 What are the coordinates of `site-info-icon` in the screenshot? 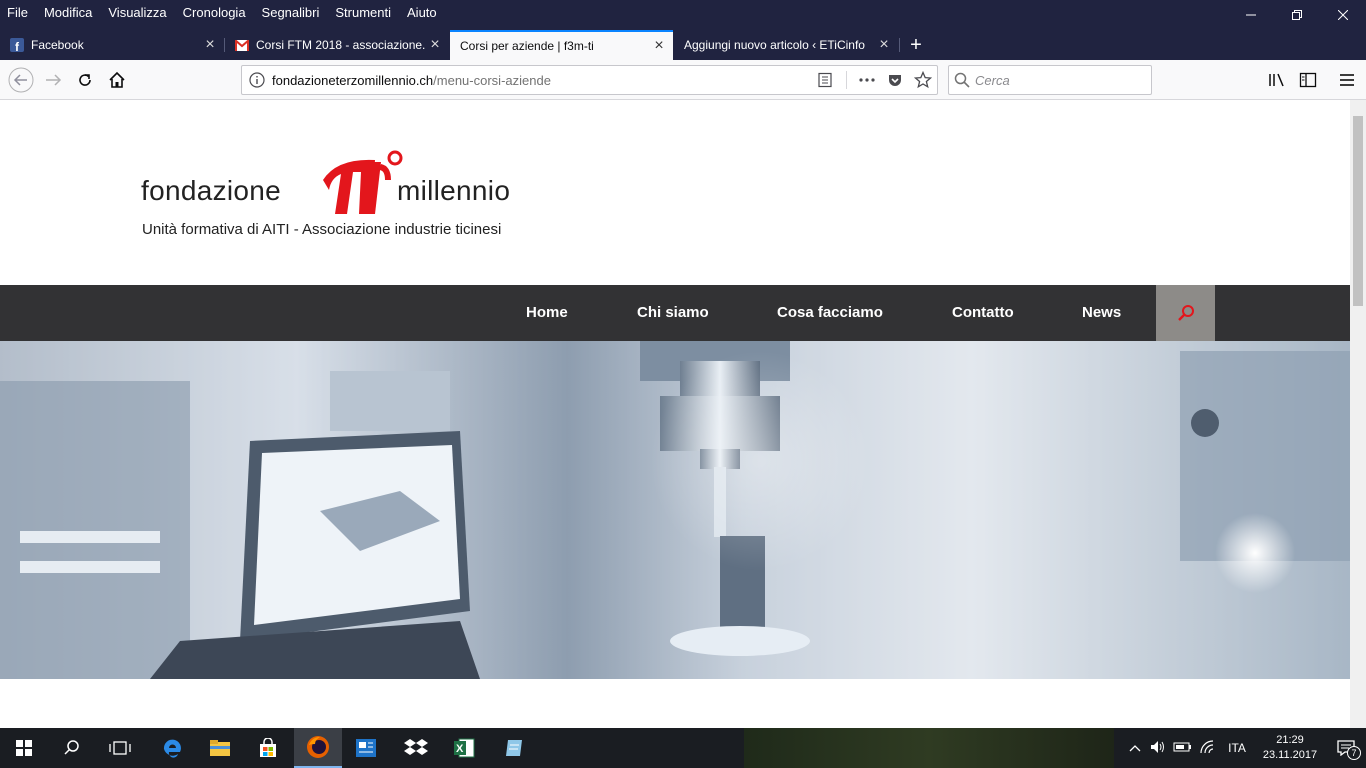 It's located at (257, 80).